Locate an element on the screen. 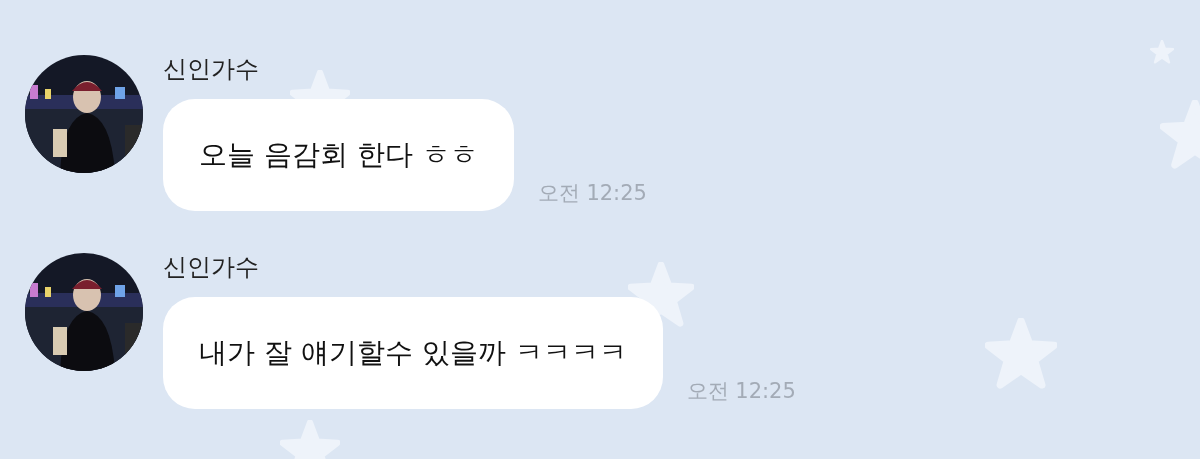  message-bubble: 오늘 음감회 한다 ㅎㅎ is located at coordinates (338, 155).